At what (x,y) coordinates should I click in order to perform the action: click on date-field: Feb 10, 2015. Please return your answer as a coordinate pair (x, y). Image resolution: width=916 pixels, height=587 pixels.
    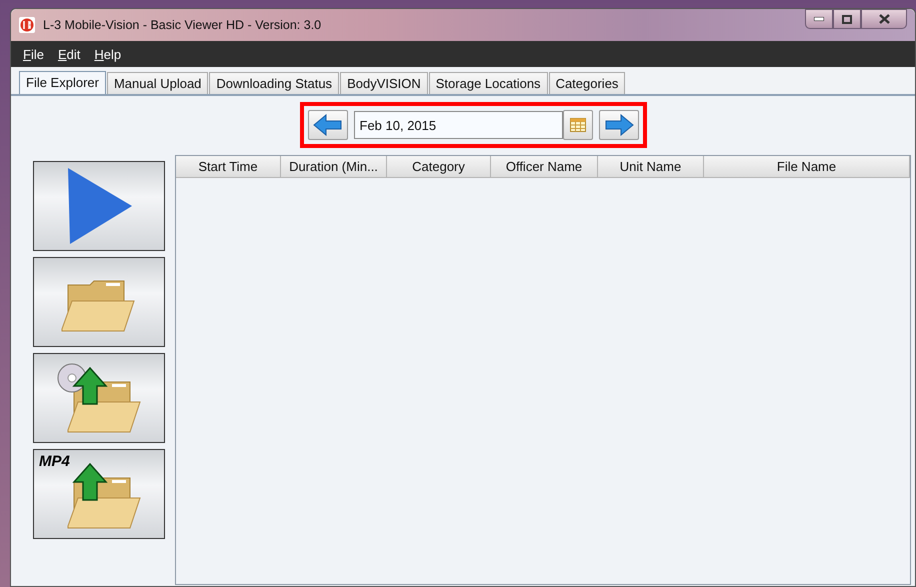
    Looking at the image, I should click on (458, 125).